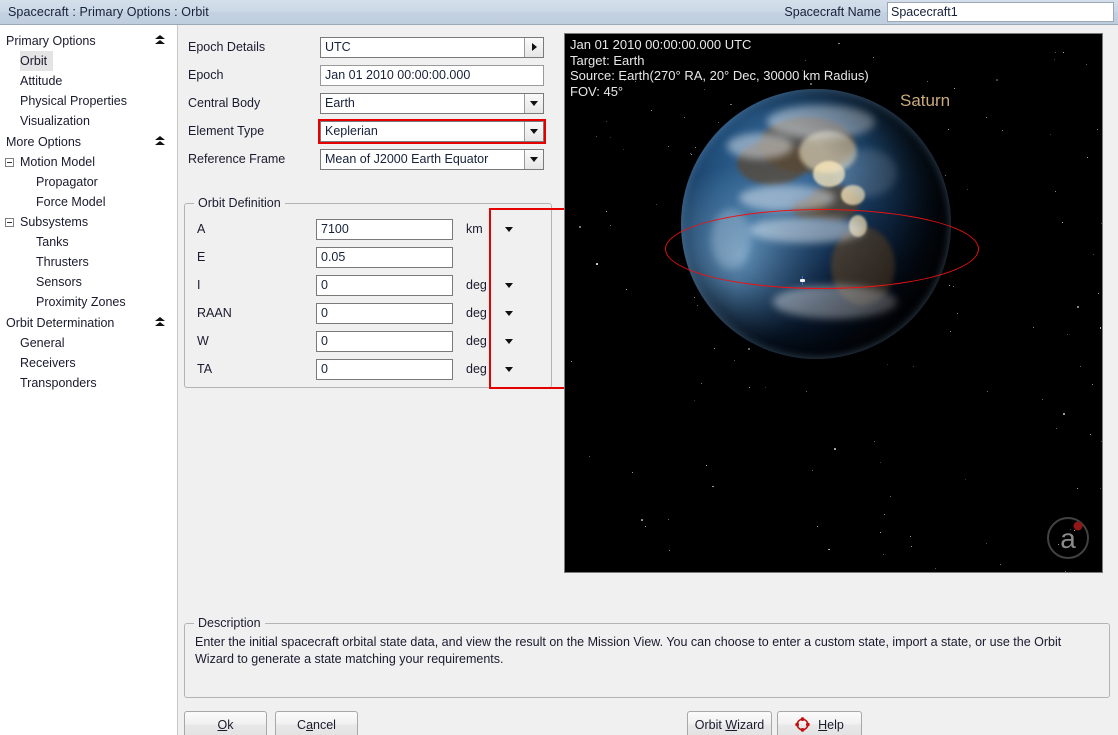  Describe the element at coordinates (1000, 12) in the screenshot. I see `spacecraft-name-input` at that location.